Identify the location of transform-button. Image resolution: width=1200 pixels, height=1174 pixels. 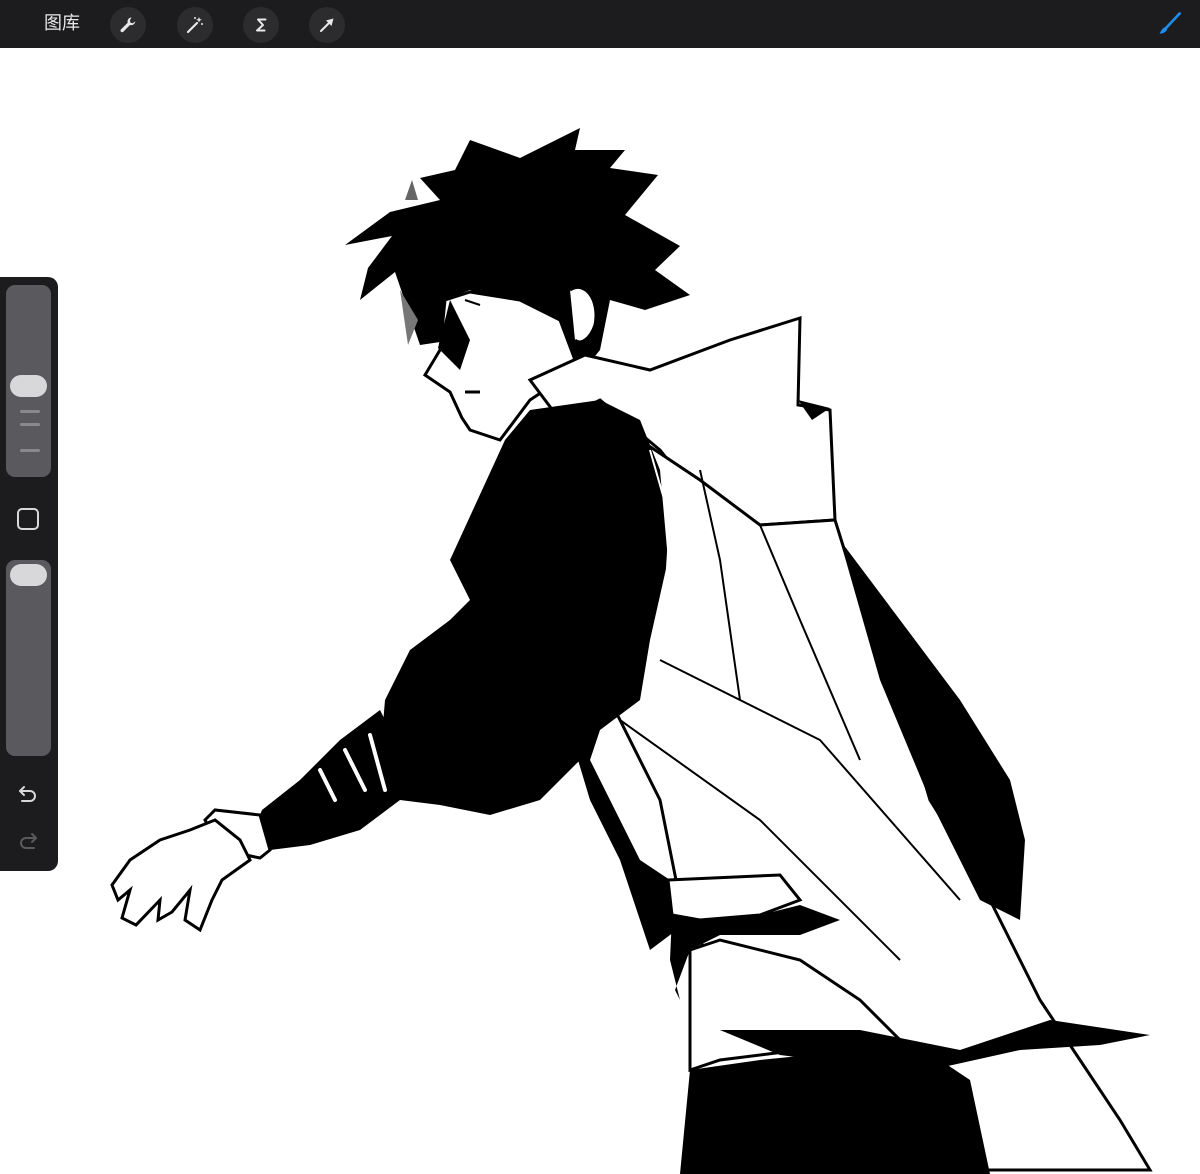
(327, 25).